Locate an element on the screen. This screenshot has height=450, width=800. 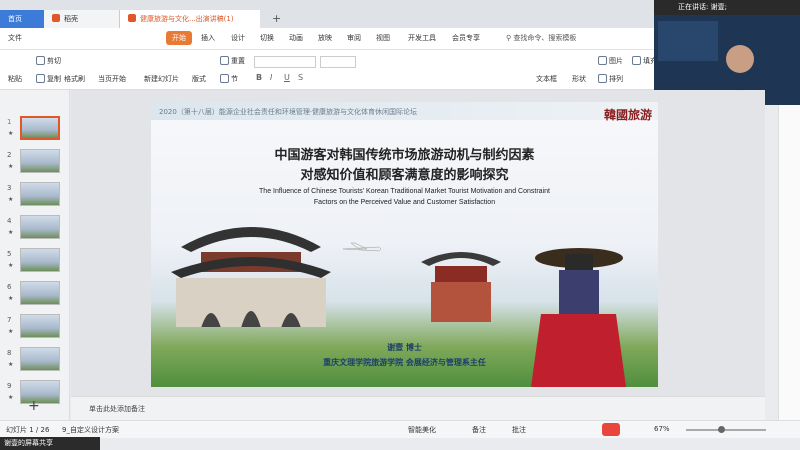
tab-home: 首页 is located at coordinates (22, 19).